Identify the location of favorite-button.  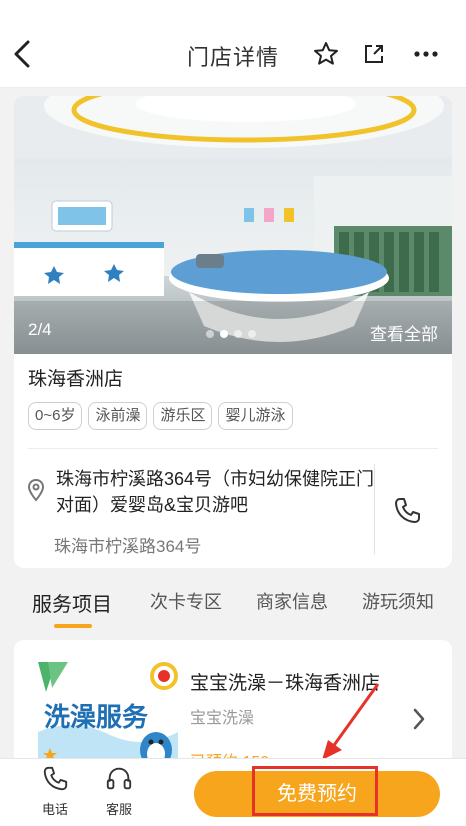
(326, 54).